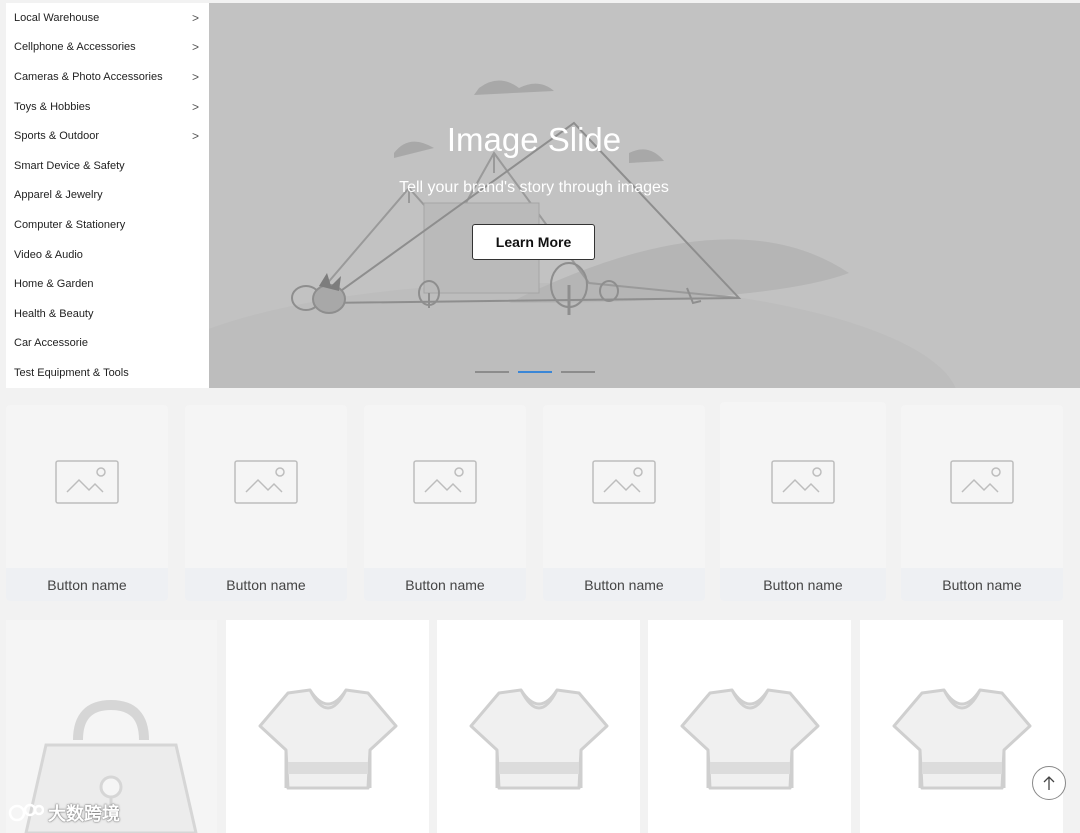 The height and width of the screenshot is (833, 1080). I want to click on scroll-to-top-button, so click(1049, 783).